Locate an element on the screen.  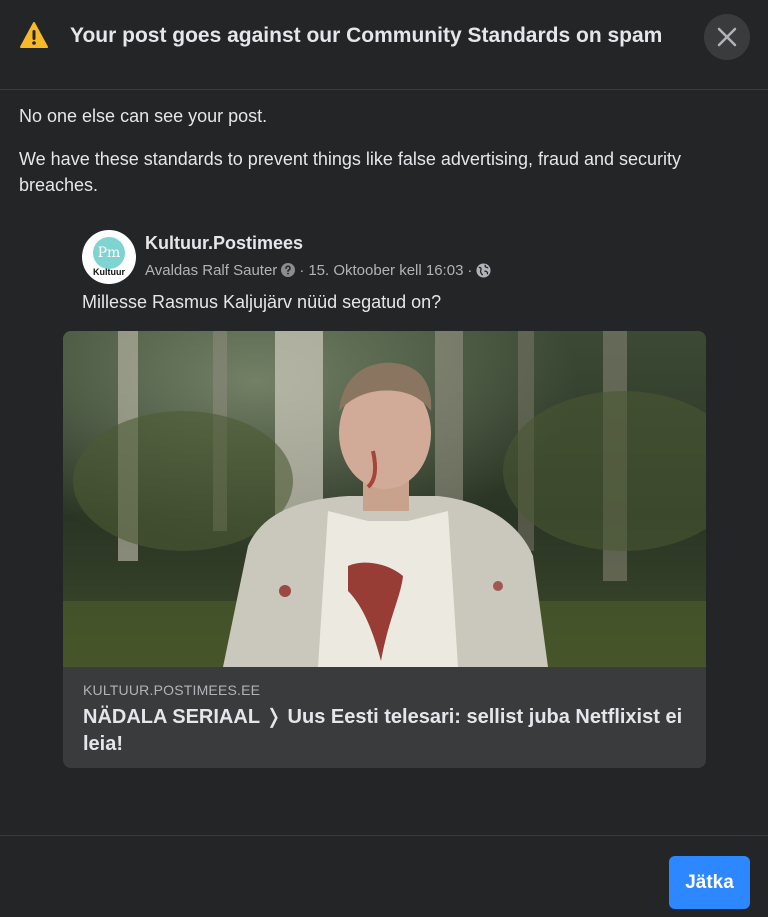
close-button is located at coordinates (727, 37).